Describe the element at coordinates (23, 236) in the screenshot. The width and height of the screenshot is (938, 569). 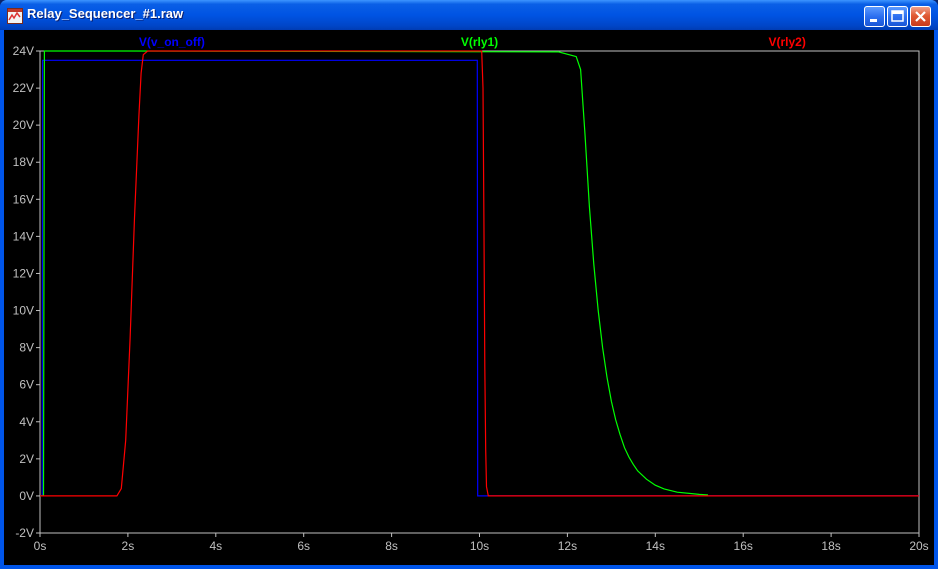
I see `y-tick-label: 14V` at that location.